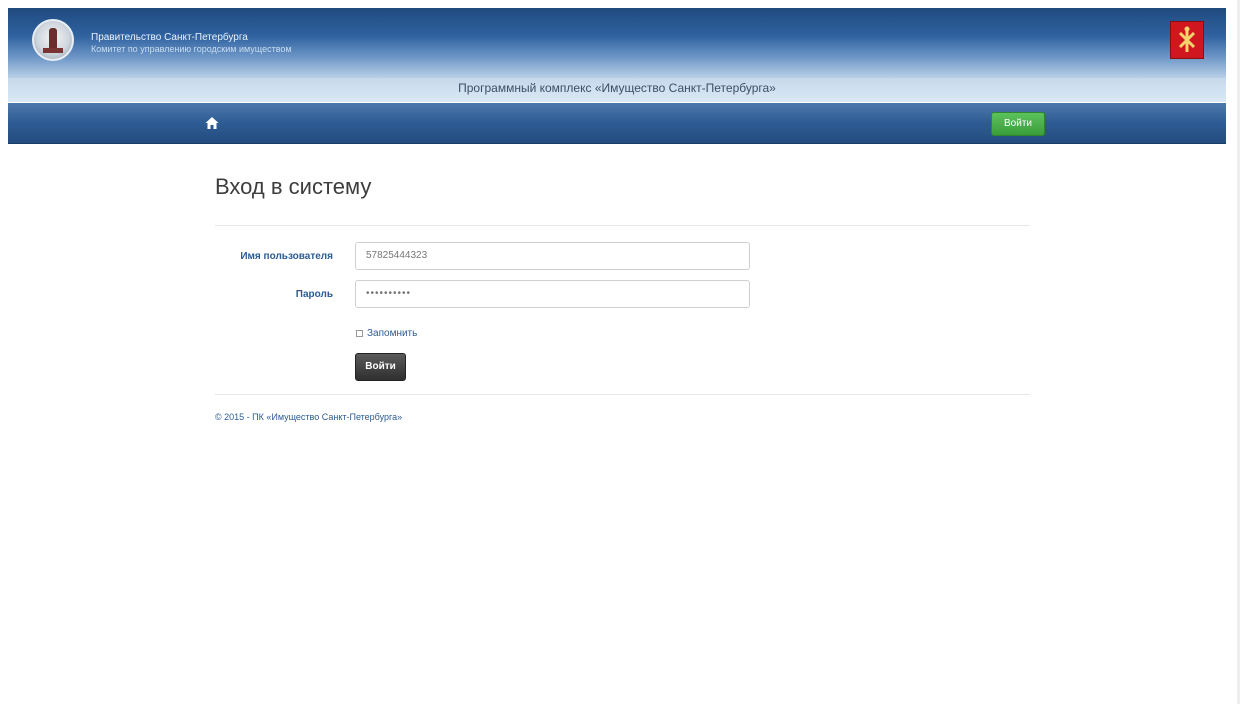 The image size is (1240, 704). I want to click on password-label: Пароль, so click(314, 294).